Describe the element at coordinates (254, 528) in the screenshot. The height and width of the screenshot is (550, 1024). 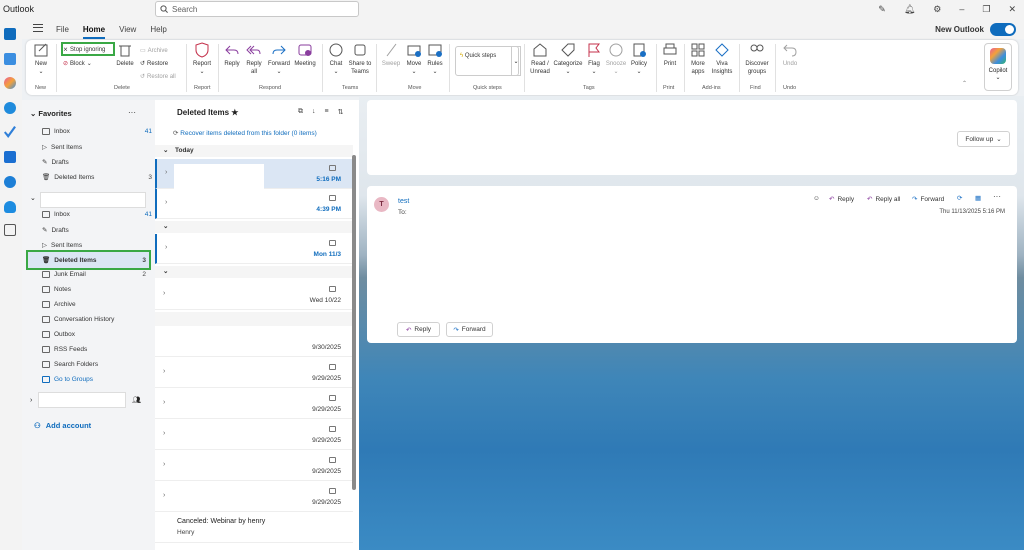
I see `message-row: Canceled: Webinar by henry Henry` at that location.